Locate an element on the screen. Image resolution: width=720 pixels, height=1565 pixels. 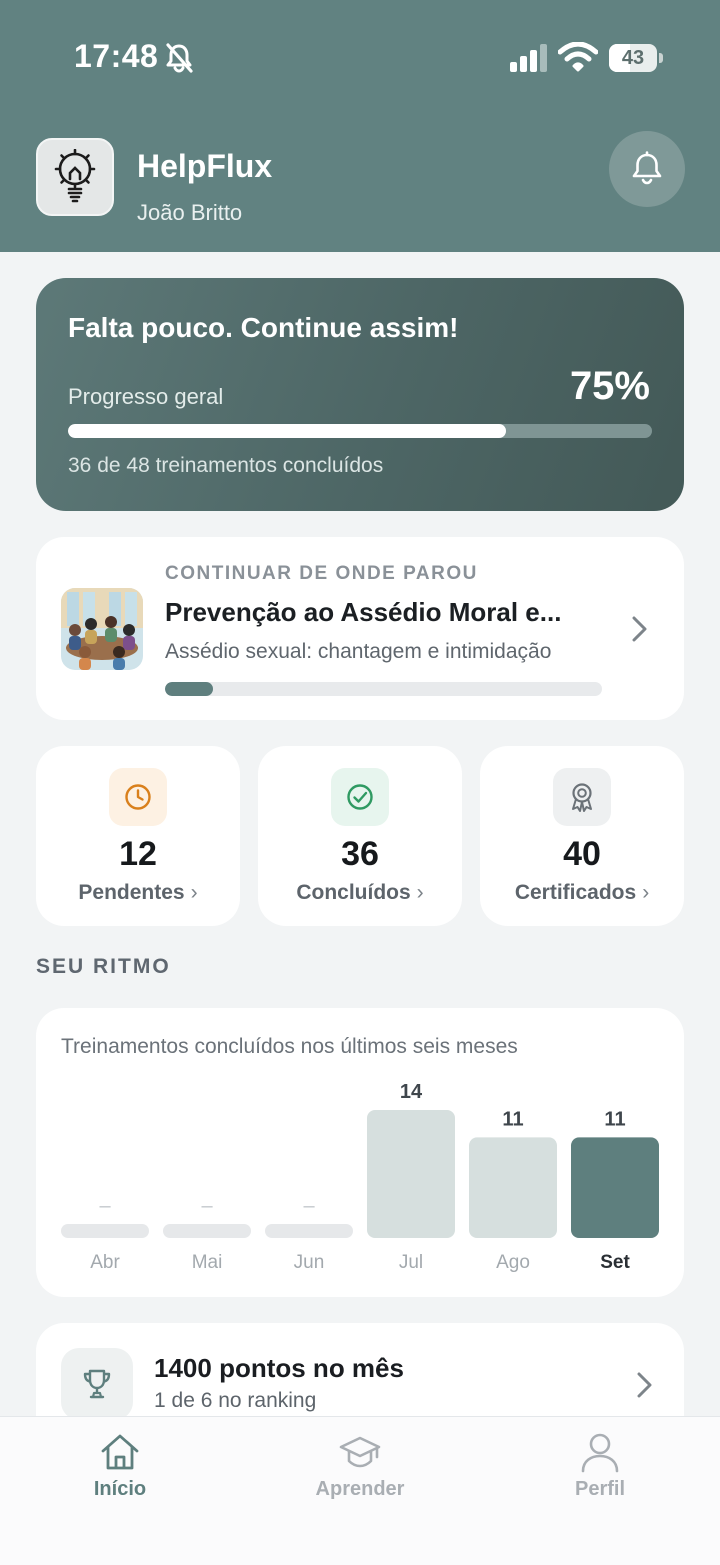
stat-label: Pendentes is located at coordinates (131, 892).